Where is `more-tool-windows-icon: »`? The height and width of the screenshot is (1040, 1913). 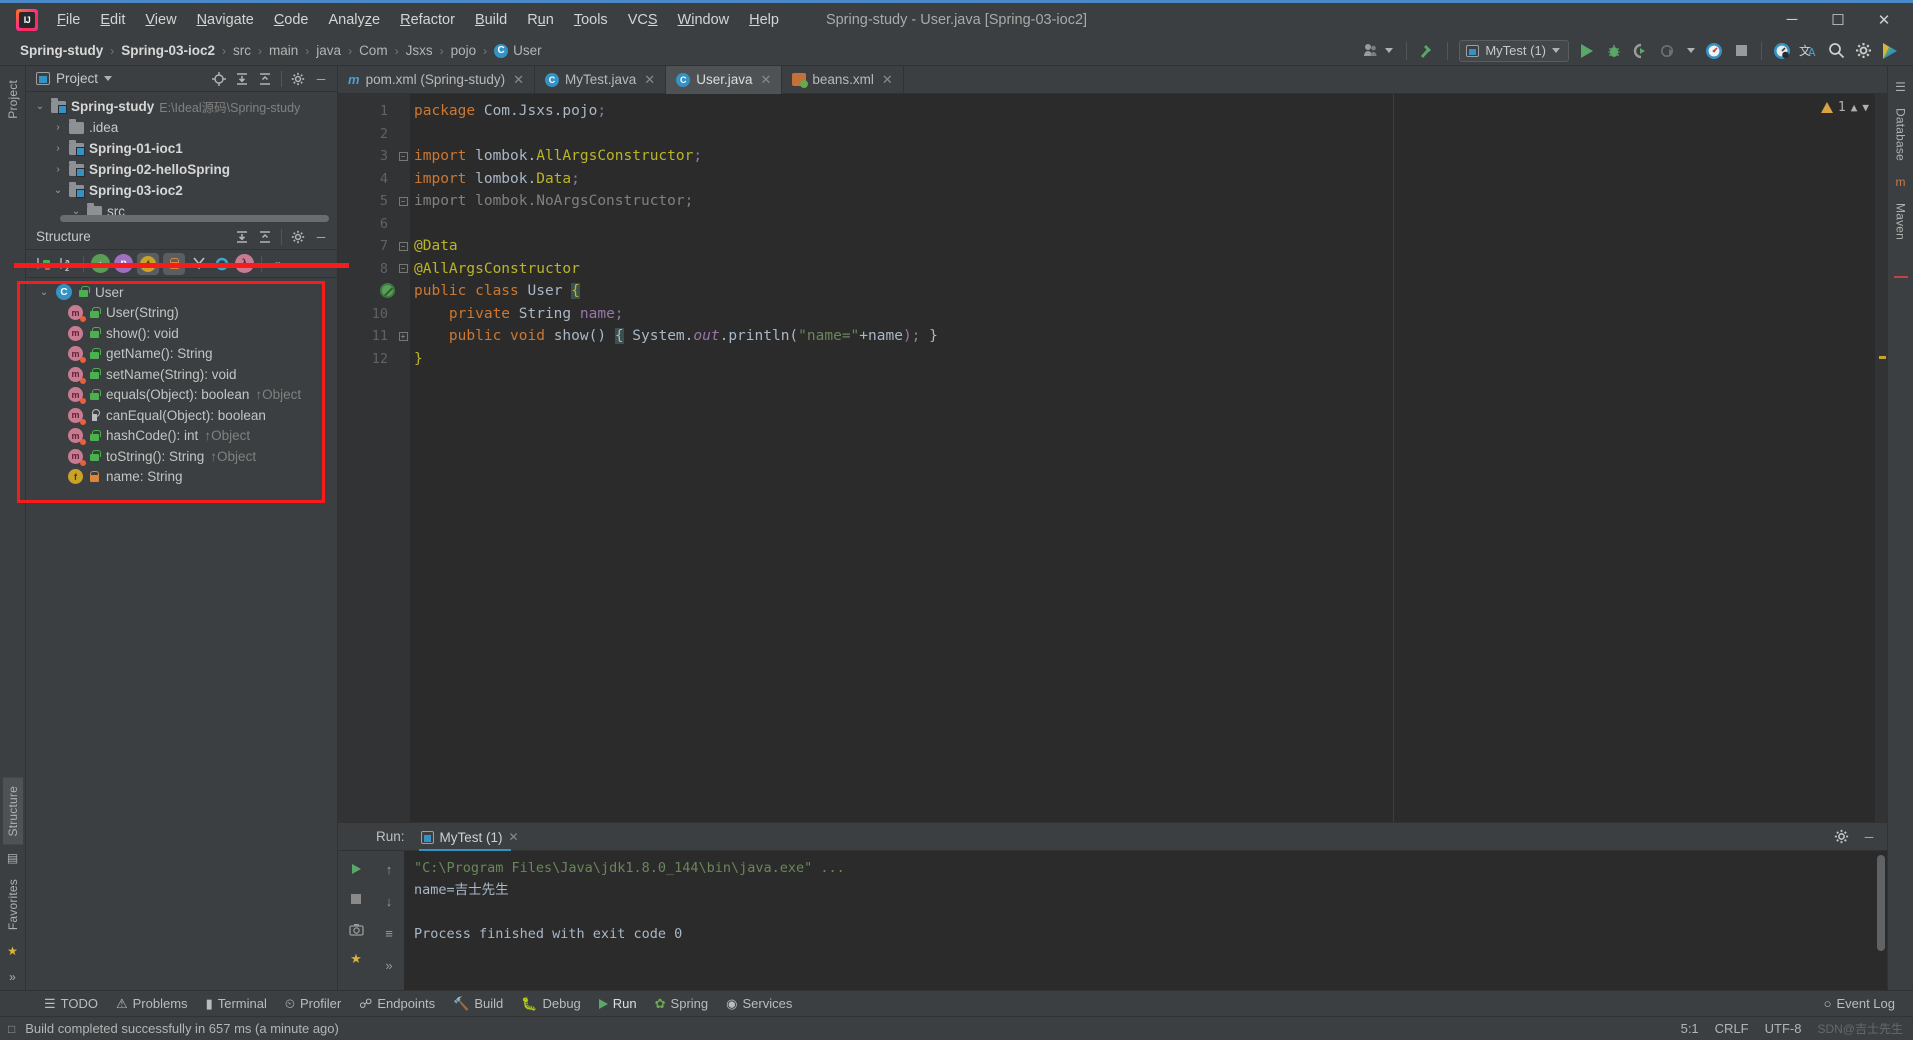
more-tool-windows-icon: » is located at coordinates (12, 977).